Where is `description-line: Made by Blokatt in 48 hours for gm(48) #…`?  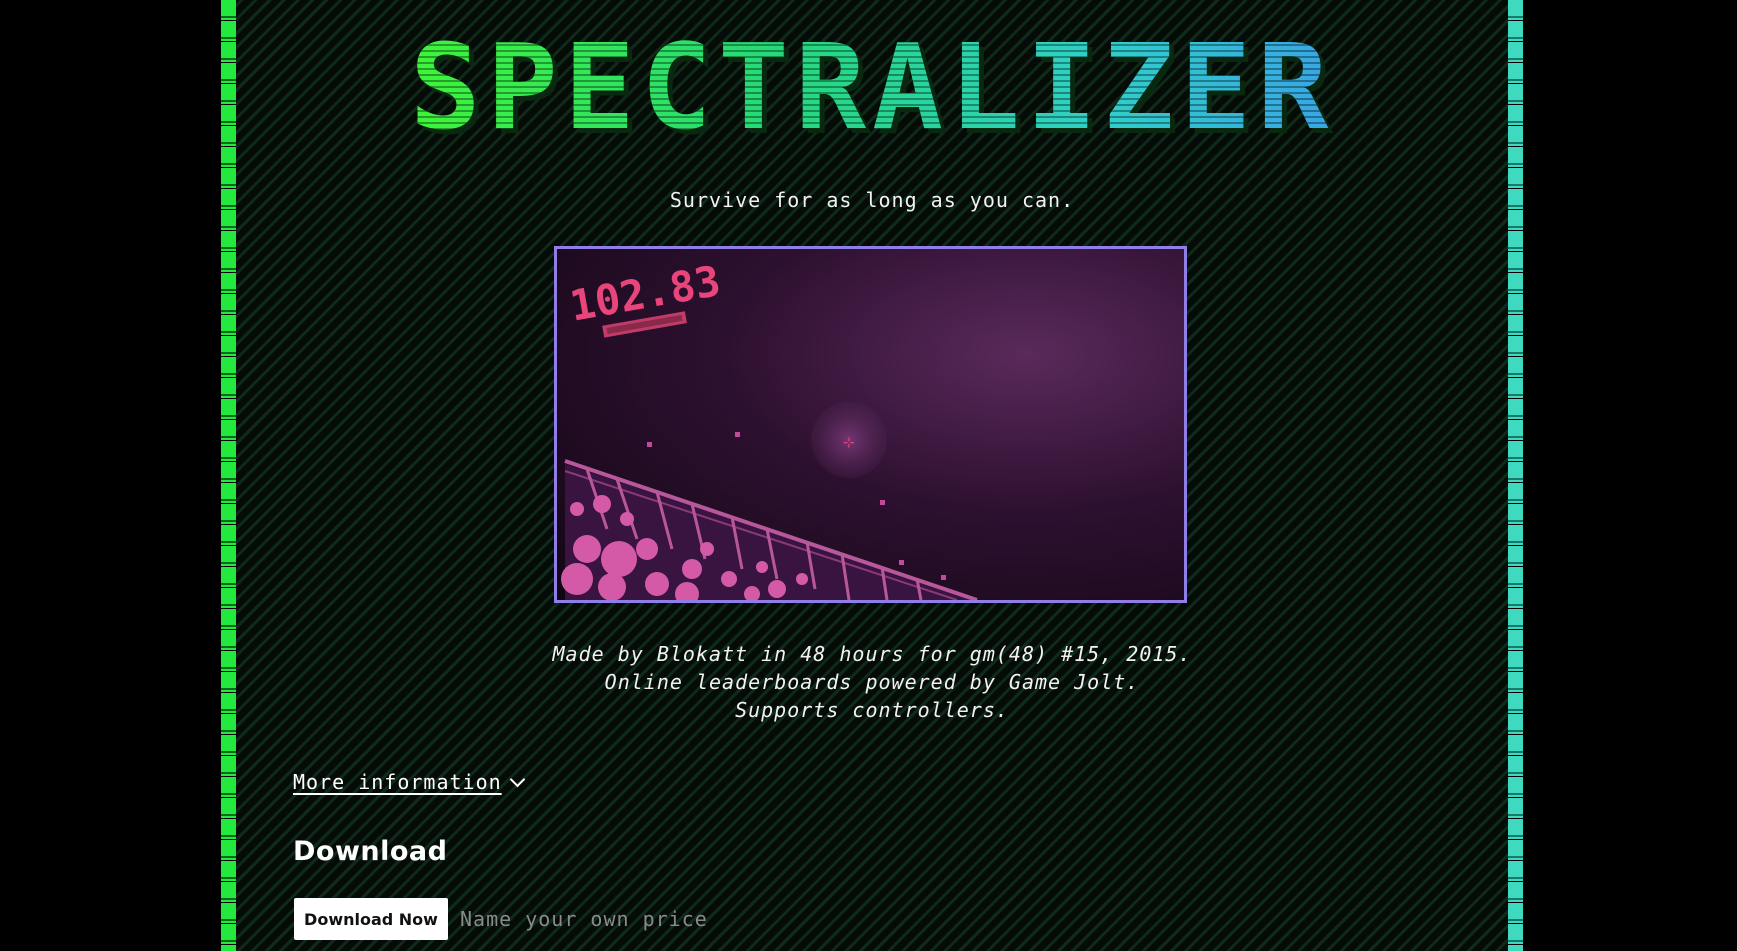
description-line: Made by Blokatt in 48 hours for gm(48) #… is located at coordinates (872, 654).